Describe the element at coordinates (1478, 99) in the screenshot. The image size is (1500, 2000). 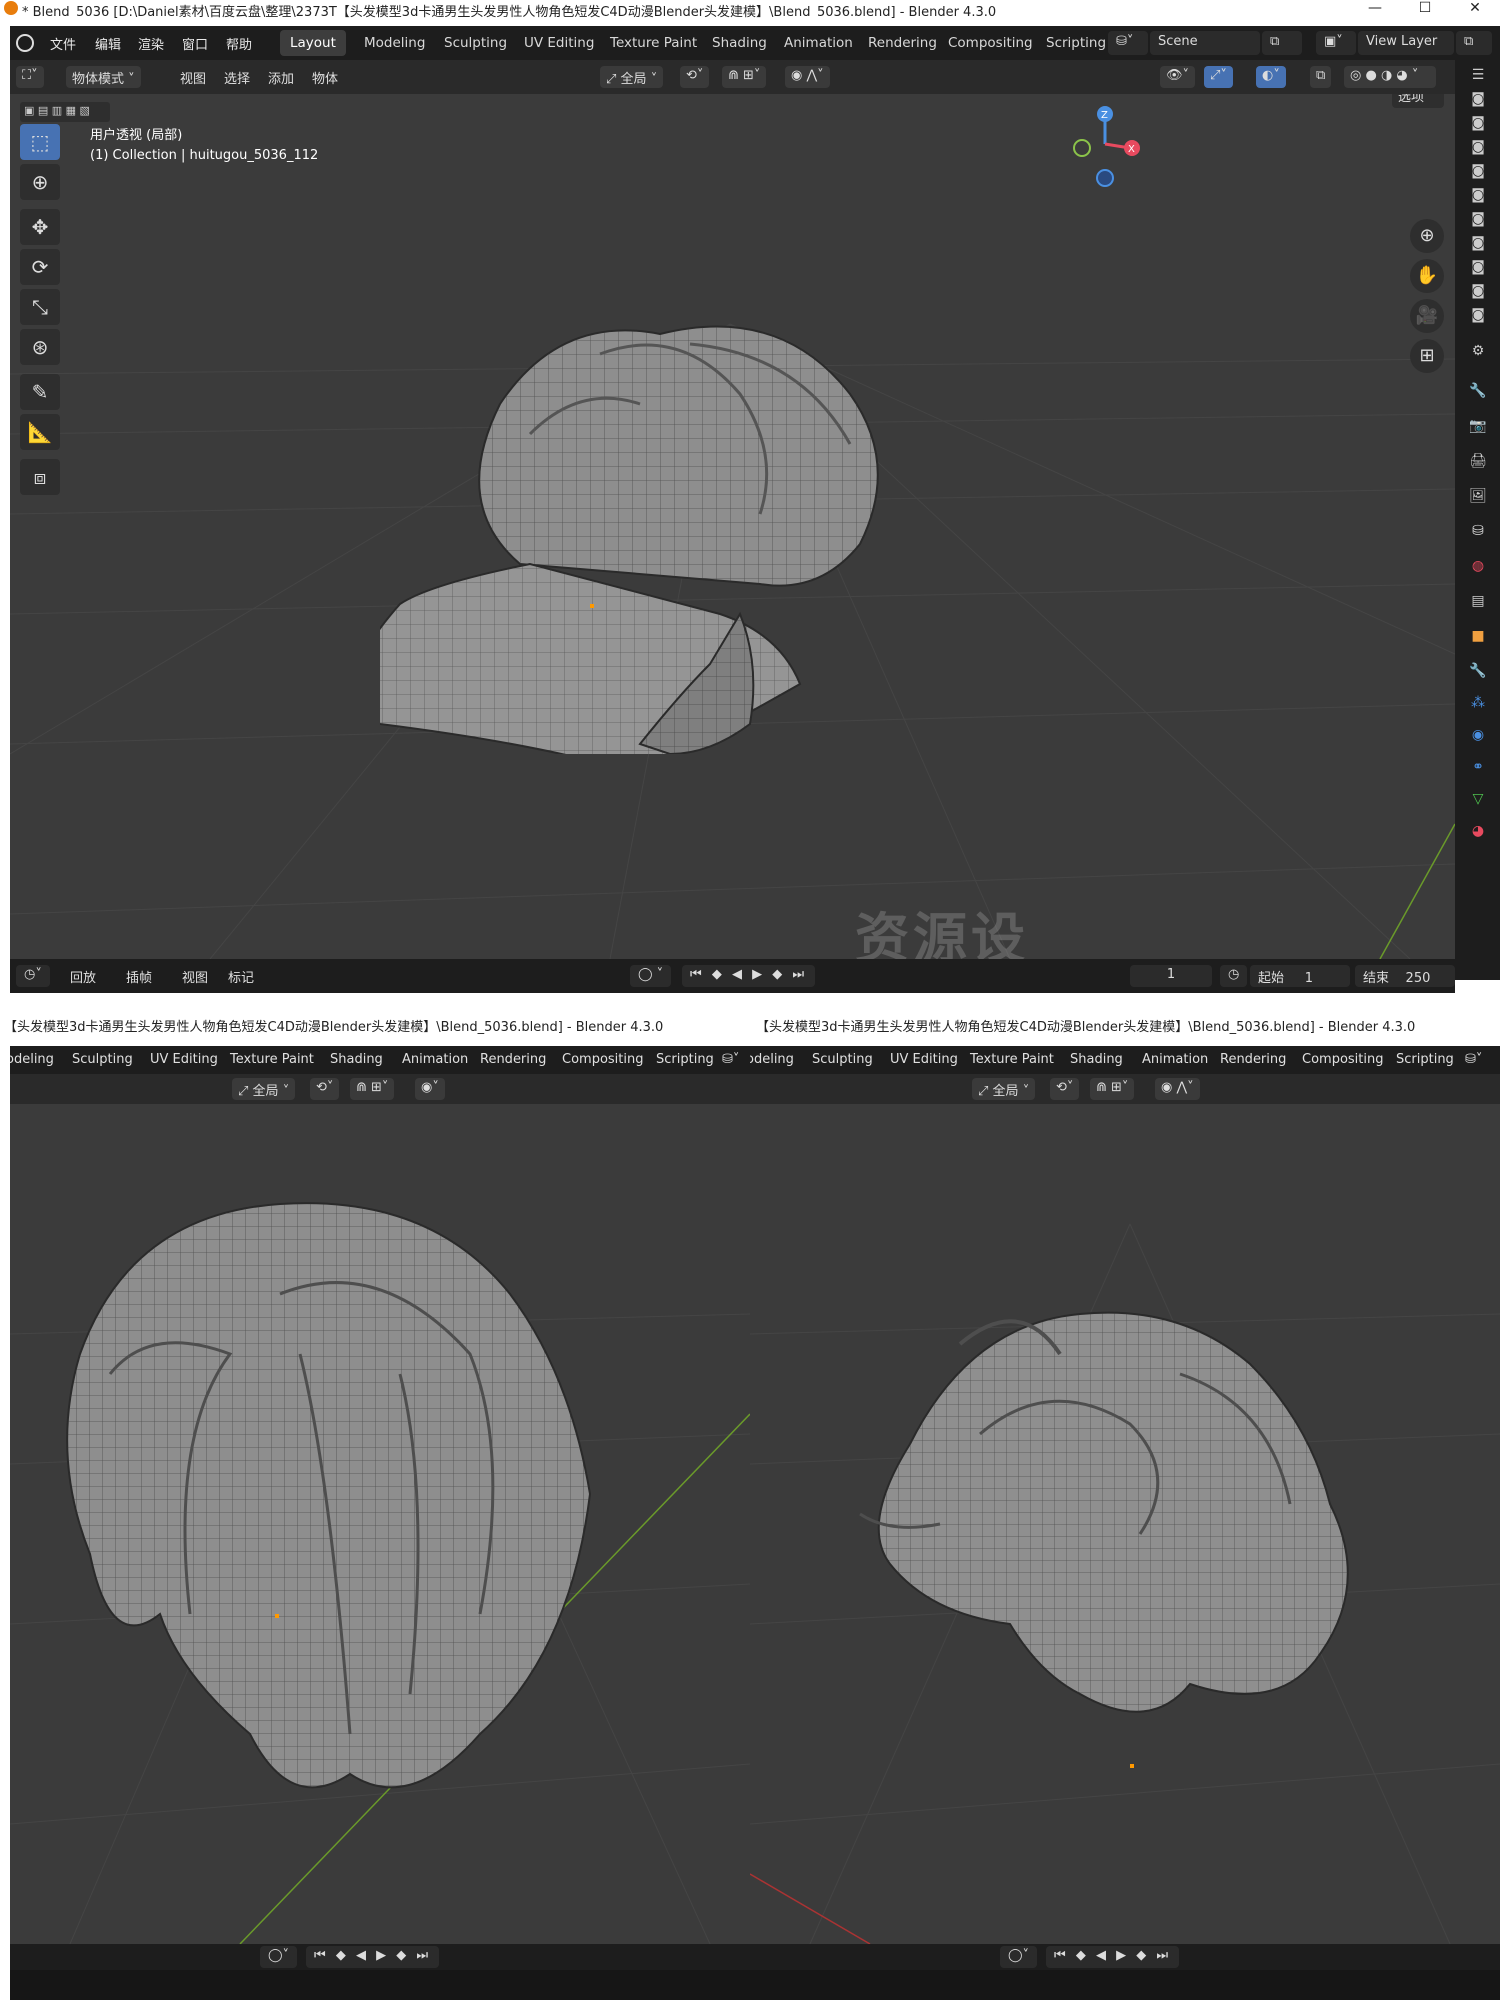
I see `render-camera-icon-1: ◙` at that location.